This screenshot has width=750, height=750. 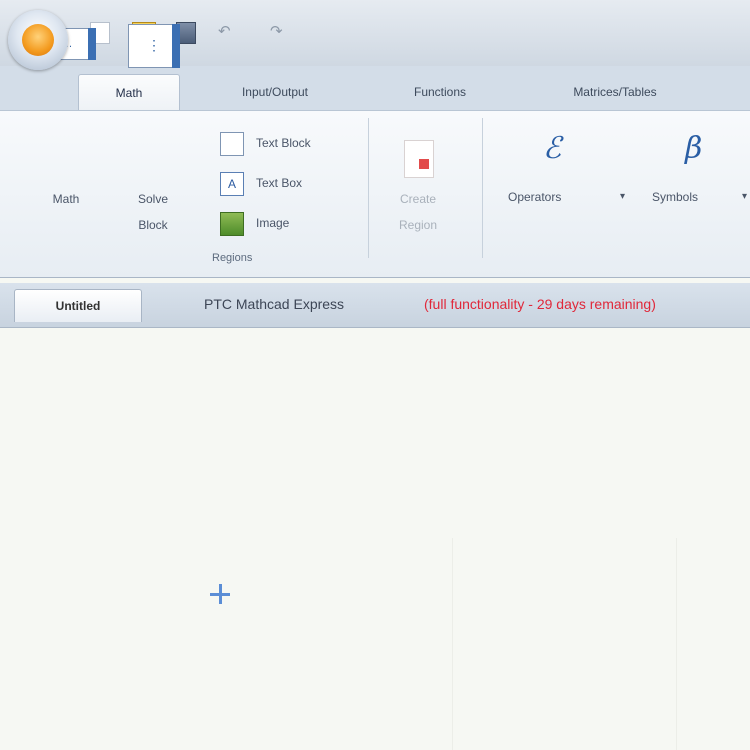 I want to click on tab-input-output: Input/Output, so click(x=275, y=92).